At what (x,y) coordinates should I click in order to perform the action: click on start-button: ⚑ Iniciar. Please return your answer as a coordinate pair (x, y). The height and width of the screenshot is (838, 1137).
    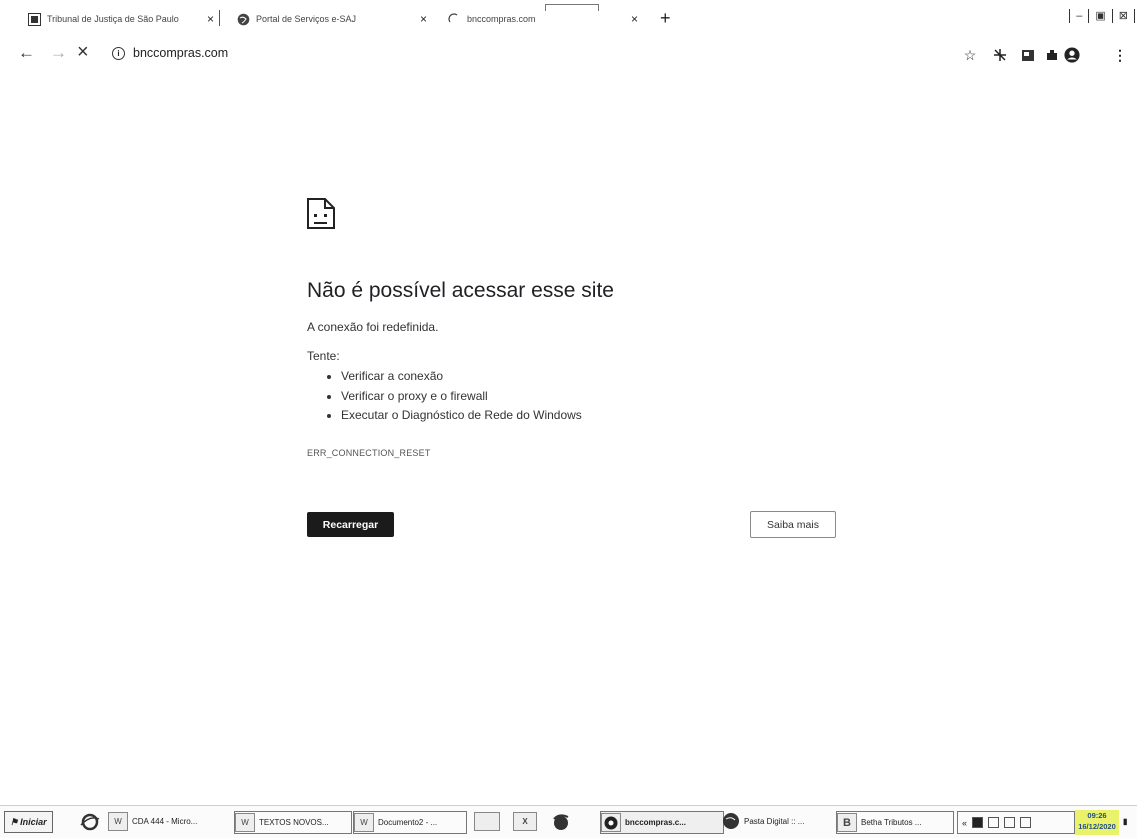
    Looking at the image, I should click on (28, 822).